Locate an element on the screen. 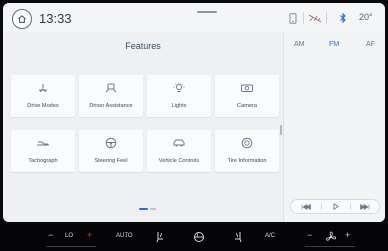 This screenshot has width=388, height=251. seek-back-button is located at coordinates (306, 206).